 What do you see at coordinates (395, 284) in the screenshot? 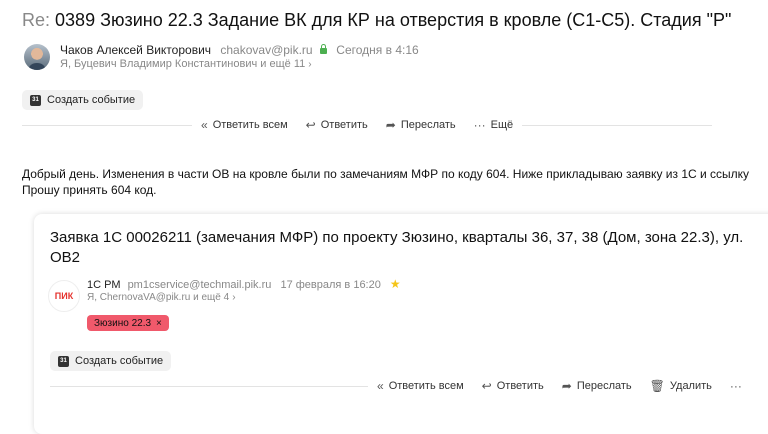
I see `star-icon: ★` at bounding box center [395, 284].